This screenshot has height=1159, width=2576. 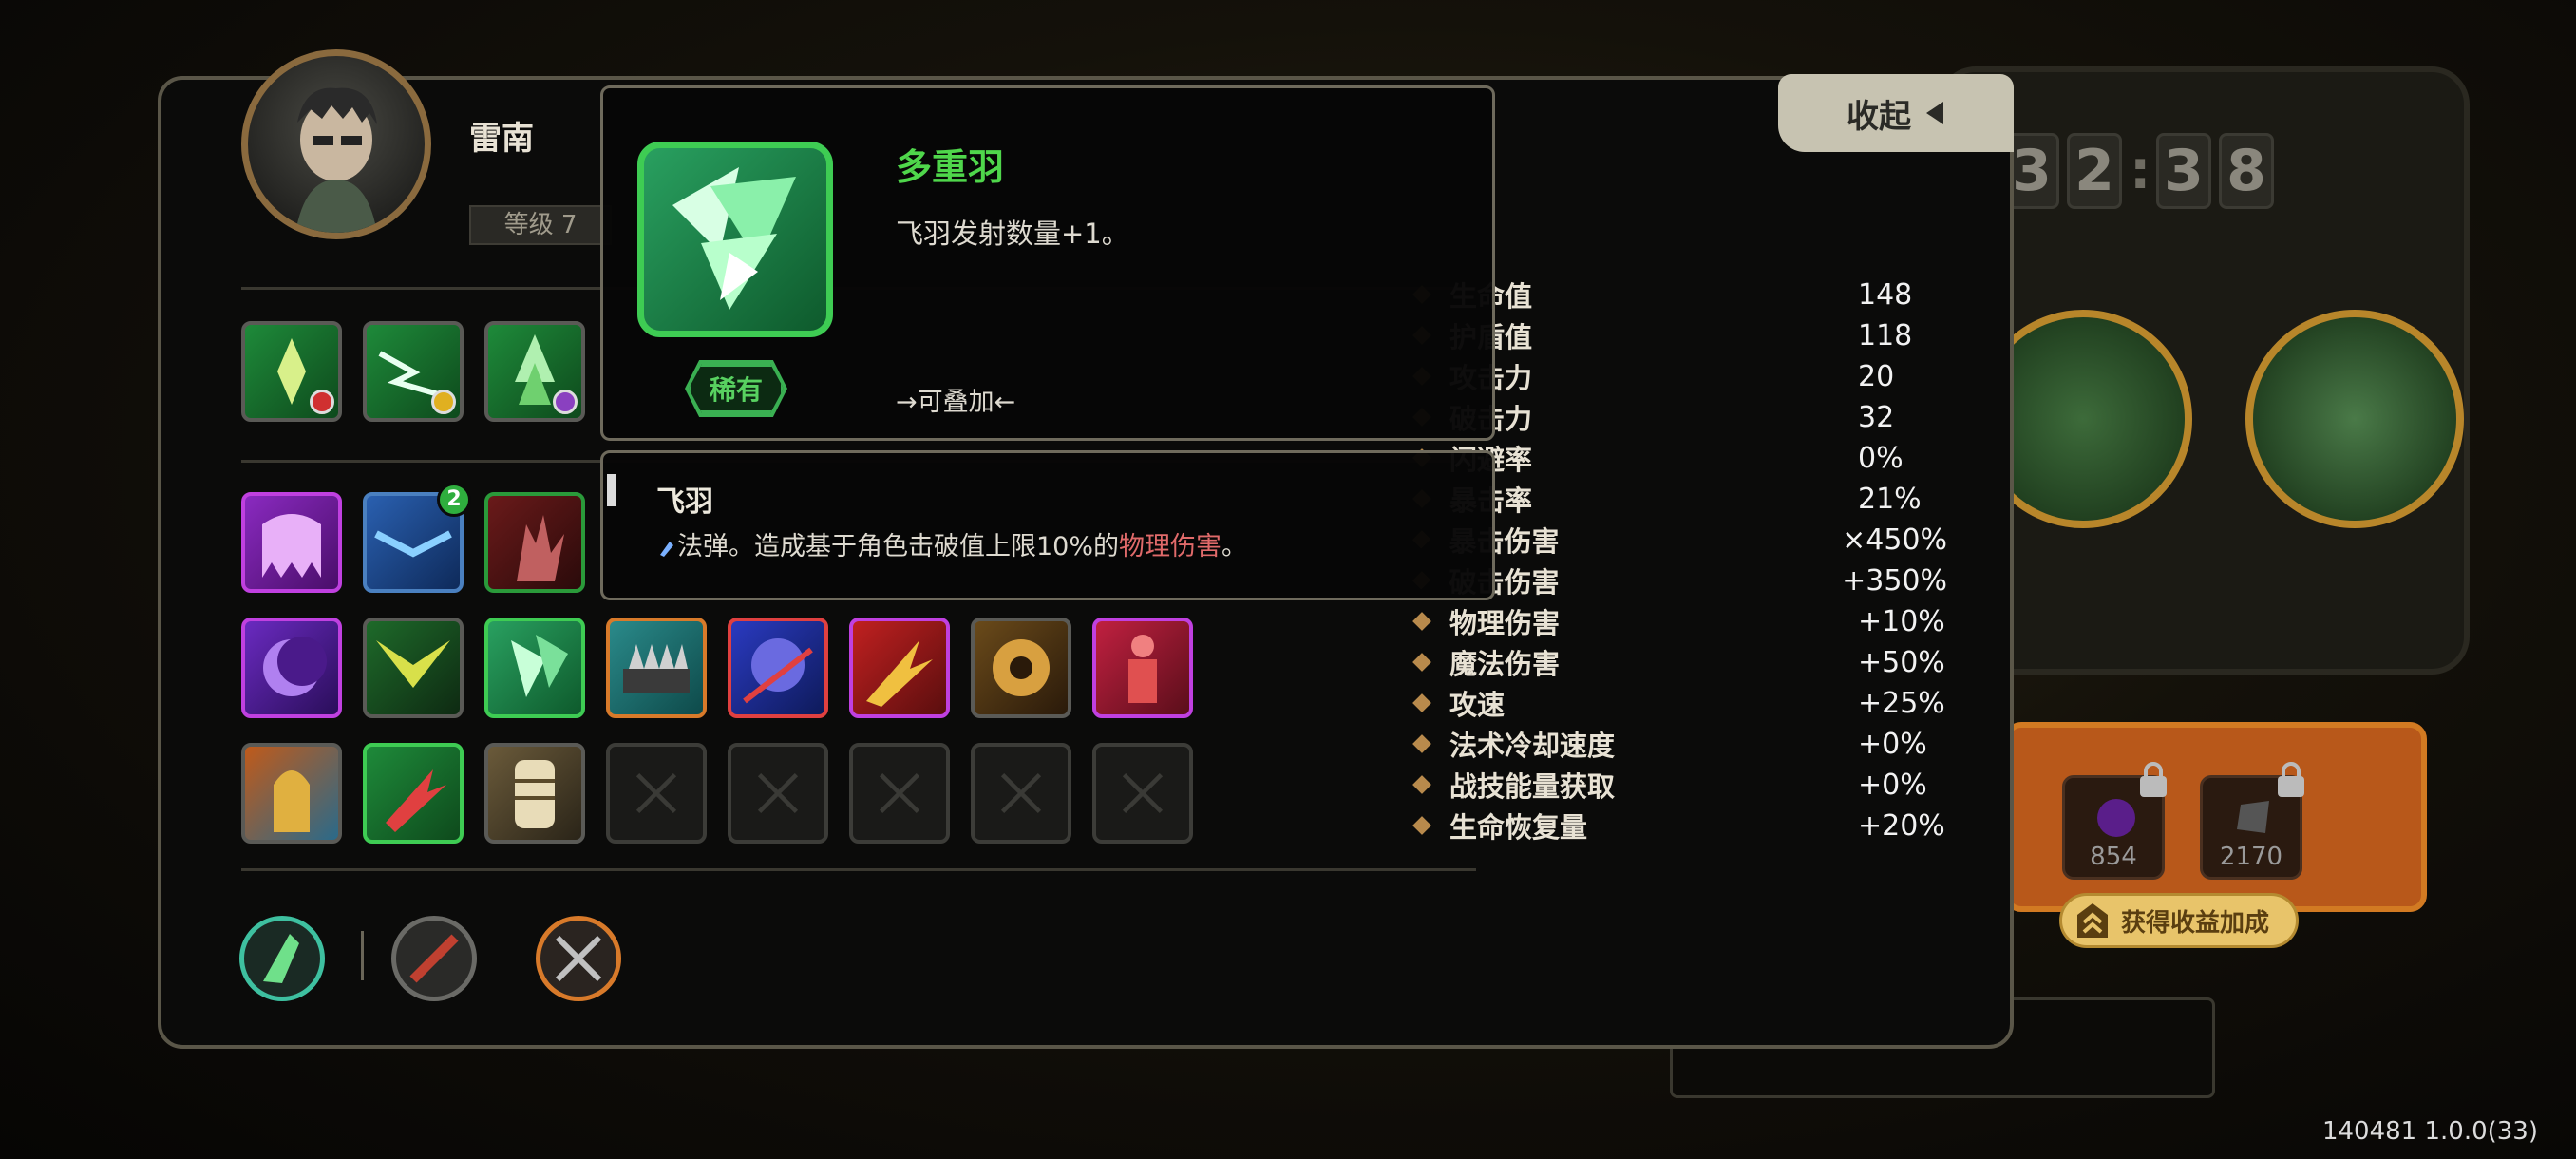 What do you see at coordinates (322, 402) in the screenshot?
I see `red-gem-icon` at bounding box center [322, 402].